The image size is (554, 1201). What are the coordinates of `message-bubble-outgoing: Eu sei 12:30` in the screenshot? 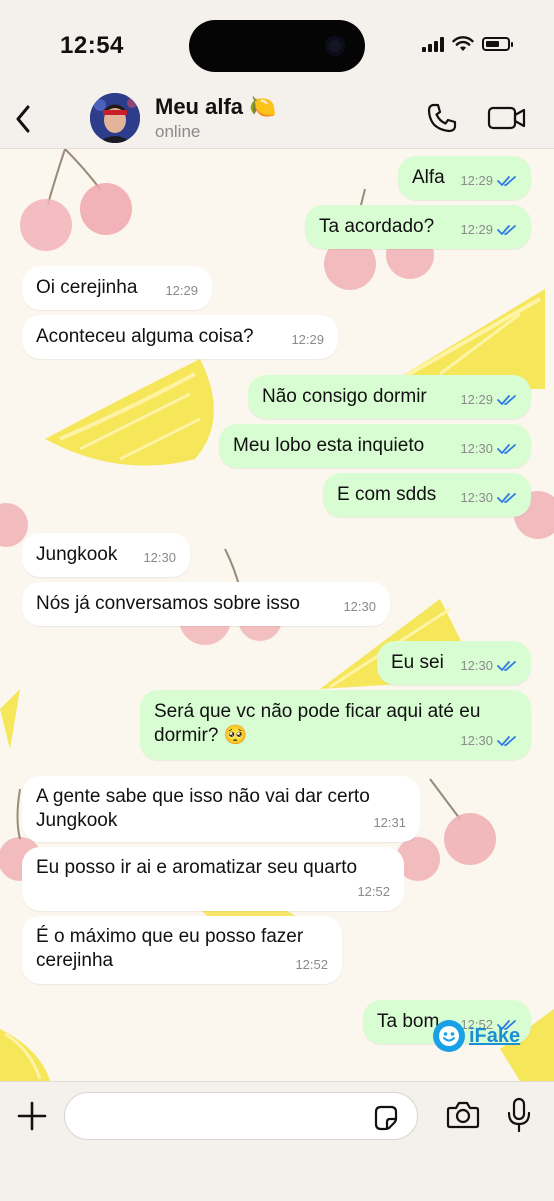 It's located at (454, 663).